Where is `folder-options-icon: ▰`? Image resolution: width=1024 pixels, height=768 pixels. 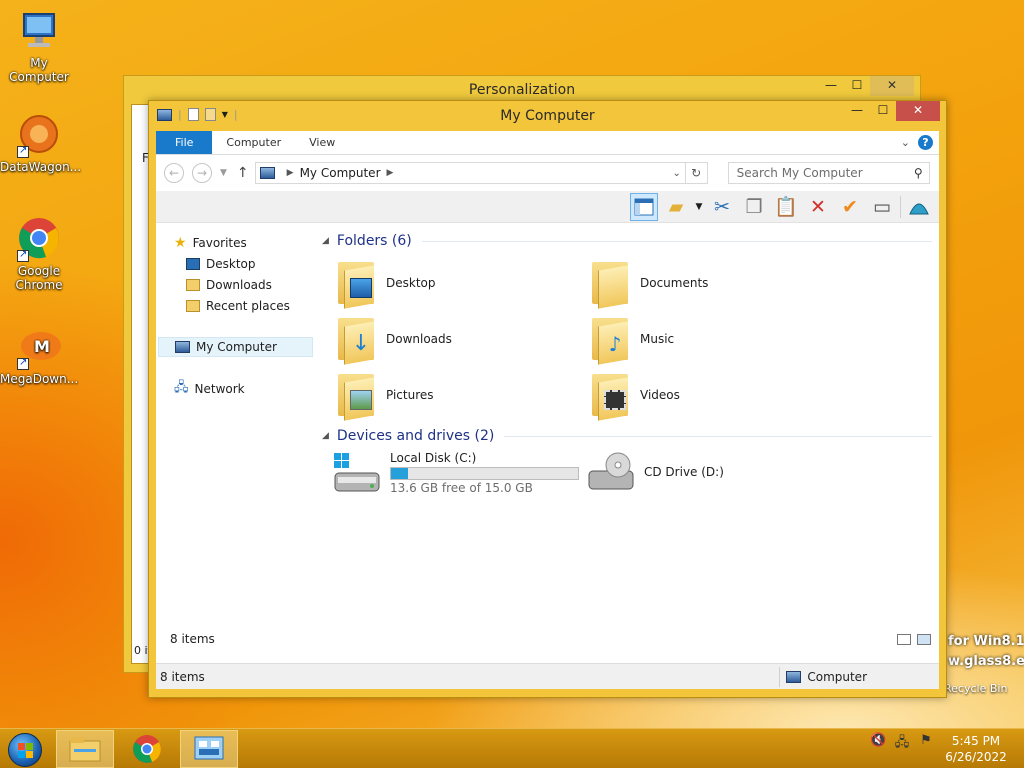 folder-options-icon: ▰ is located at coordinates (676, 207).